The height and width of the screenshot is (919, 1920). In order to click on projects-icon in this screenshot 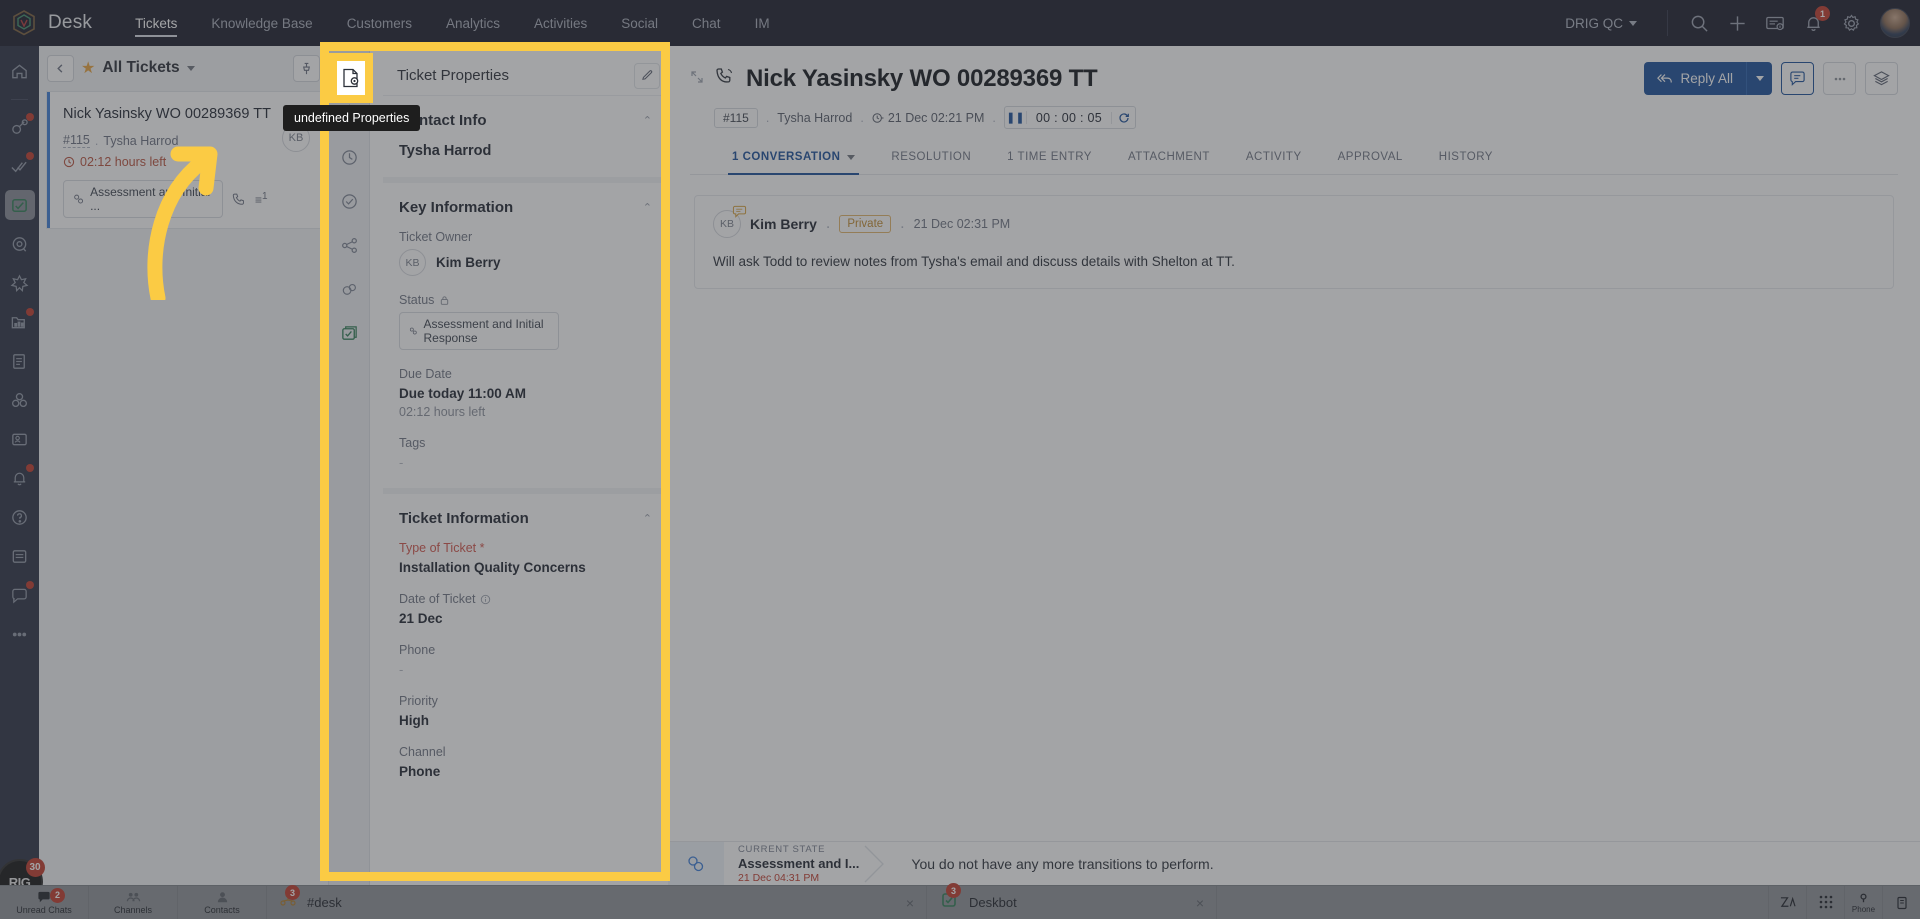, I will do `click(20, 400)`.